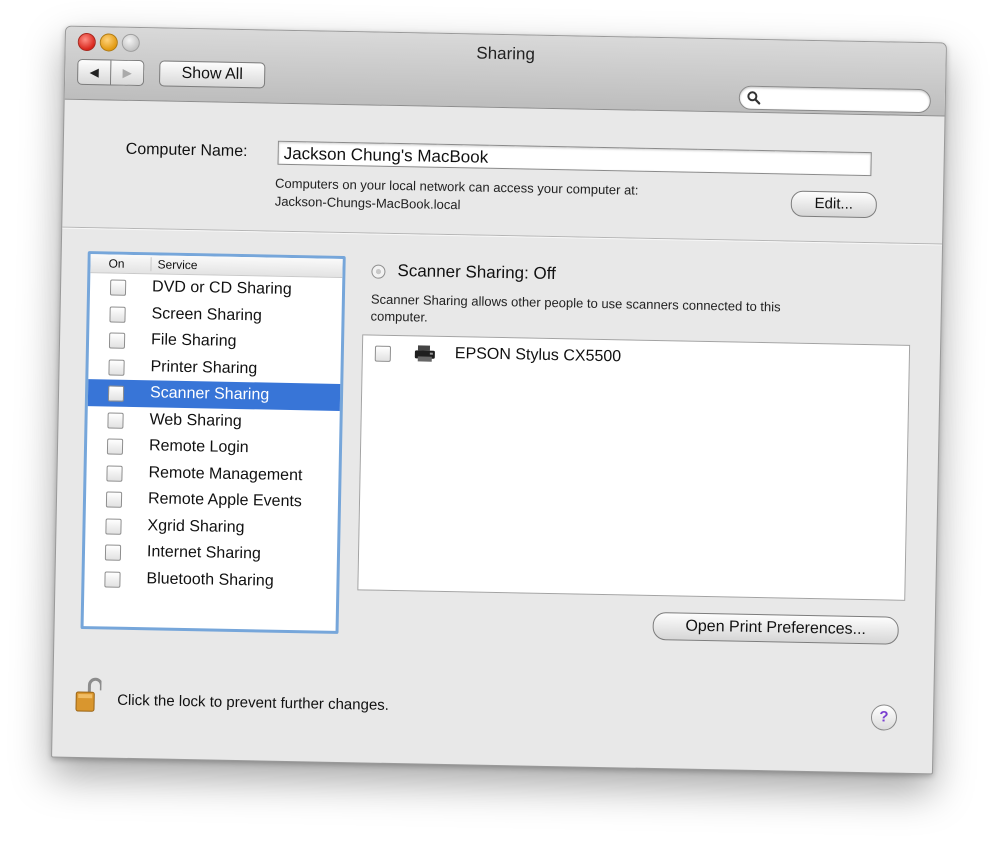 The image size is (1000, 843). Describe the element at coordinates (538, 355) in the screenshot. I see `scanner-label: EPSON Stylus CX5500` at that location.